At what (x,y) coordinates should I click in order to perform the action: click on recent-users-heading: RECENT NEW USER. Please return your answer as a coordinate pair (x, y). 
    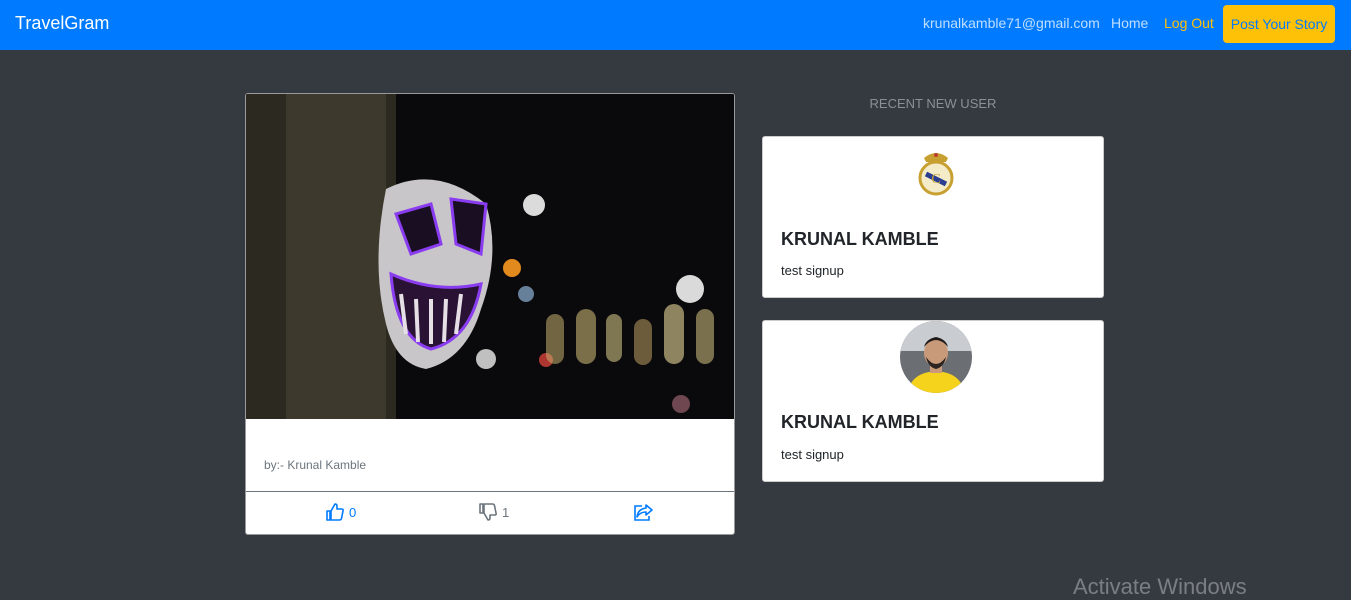
    Looking at the image, I should click on (933, 103).